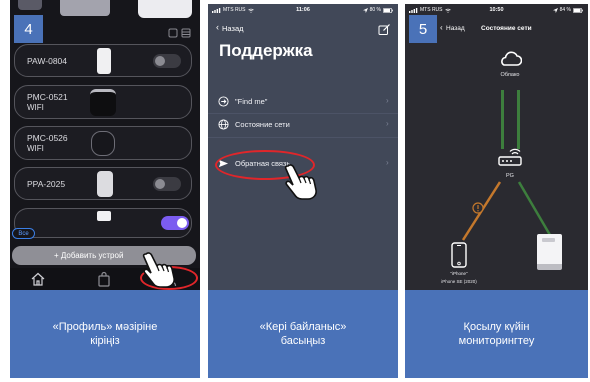  Describe the element at coordinates (223, 101) in the screenshot. I see `arrow-circle-icon` at that location.